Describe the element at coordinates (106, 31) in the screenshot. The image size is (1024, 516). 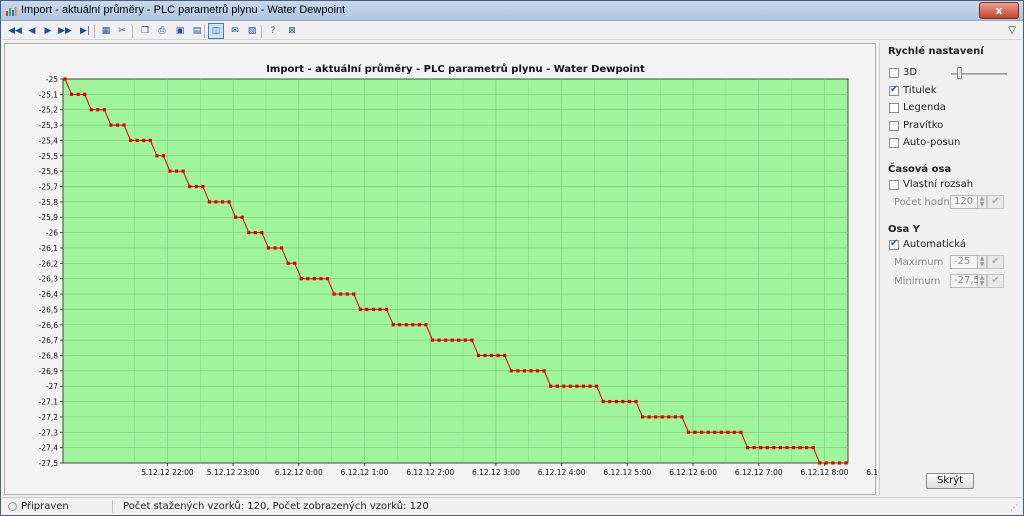
I see `calendar-icon: ▦` at that location.